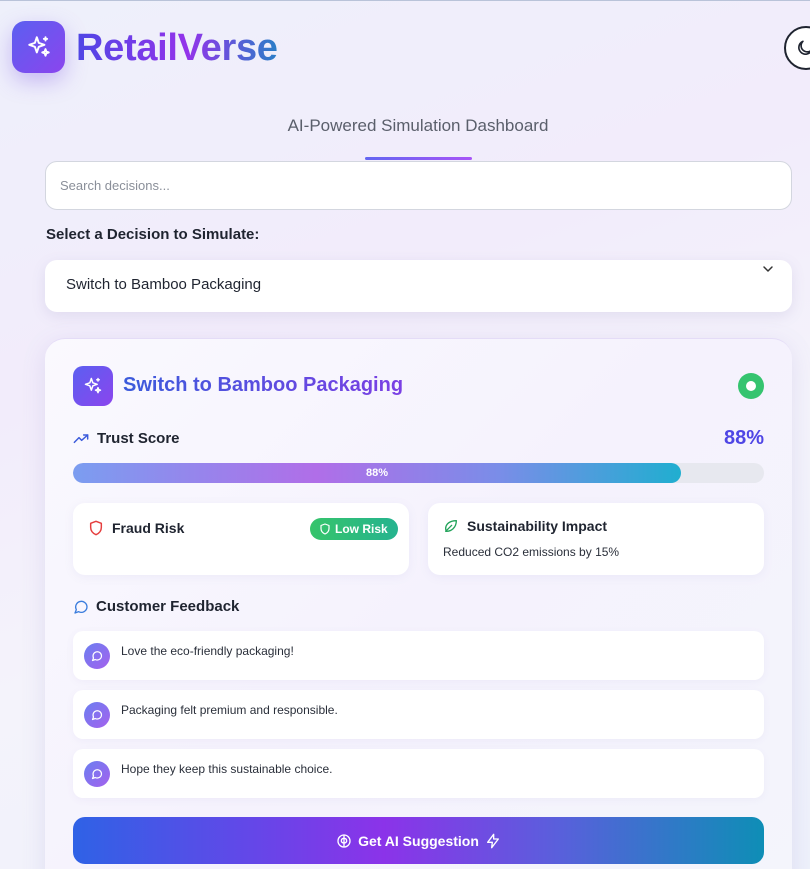  I want to click on sustainability-heading: Sustainability Impact, so click(525, 526).